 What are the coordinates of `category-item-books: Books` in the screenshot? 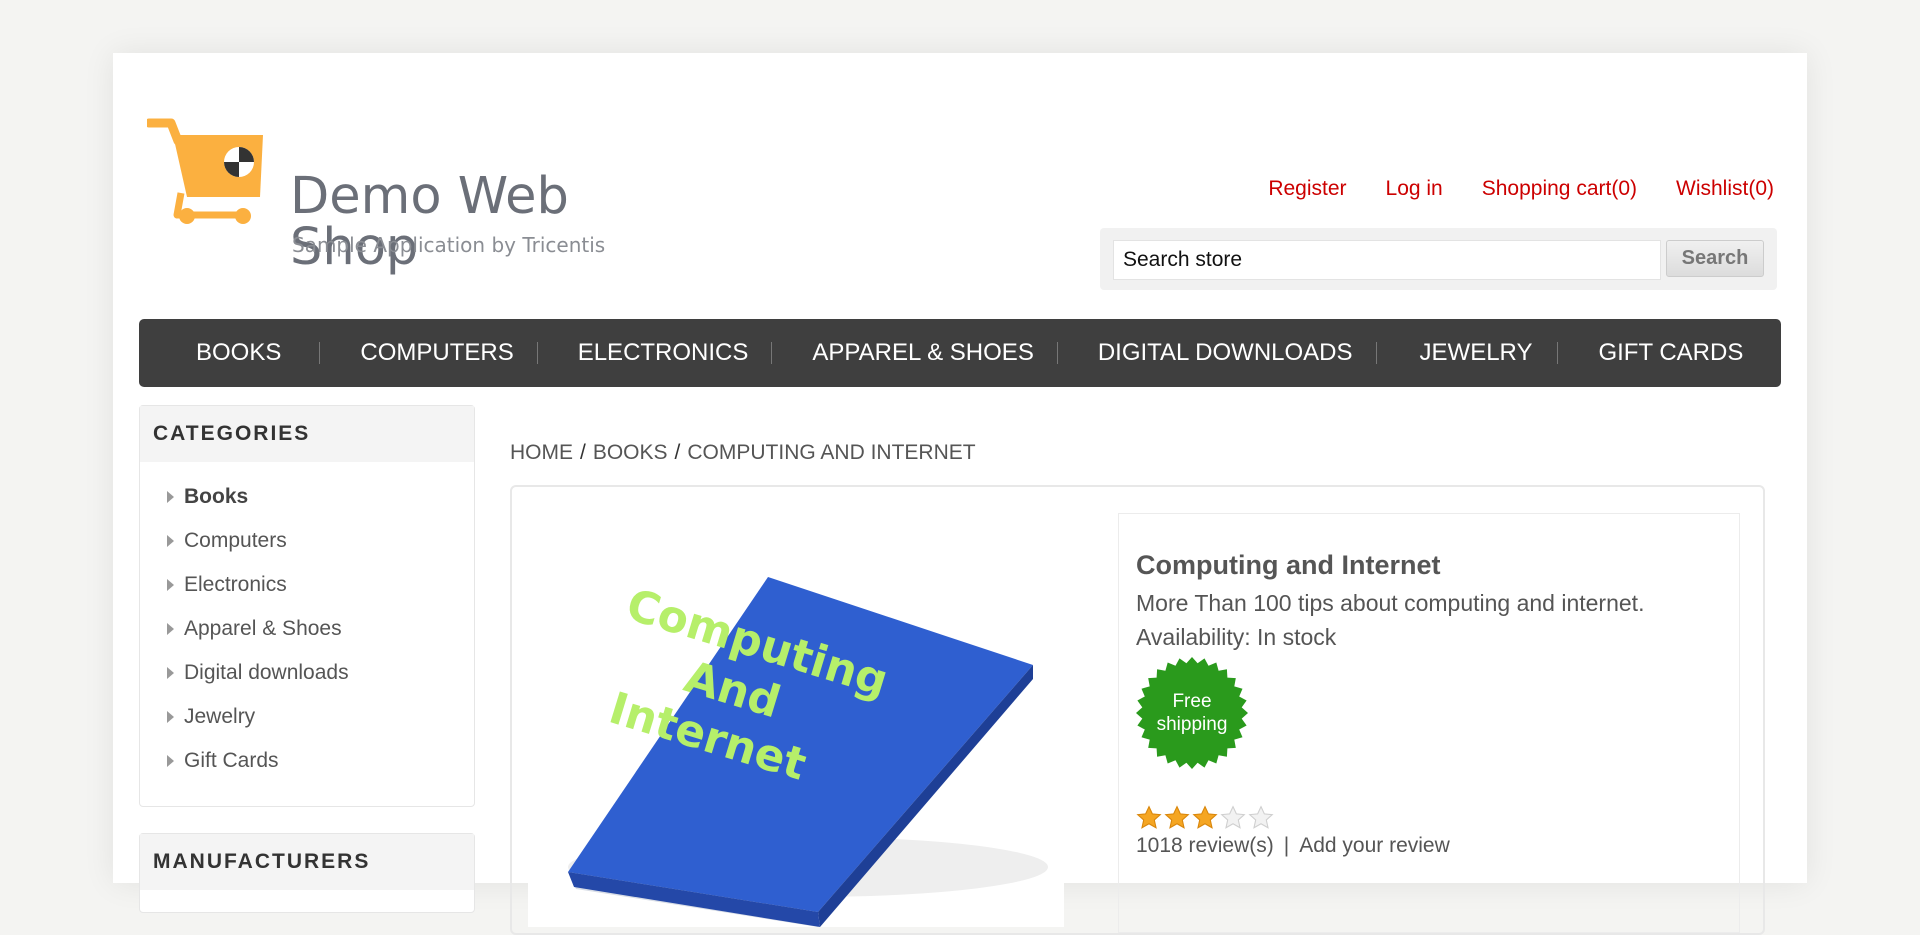 It's located at (307, 497).